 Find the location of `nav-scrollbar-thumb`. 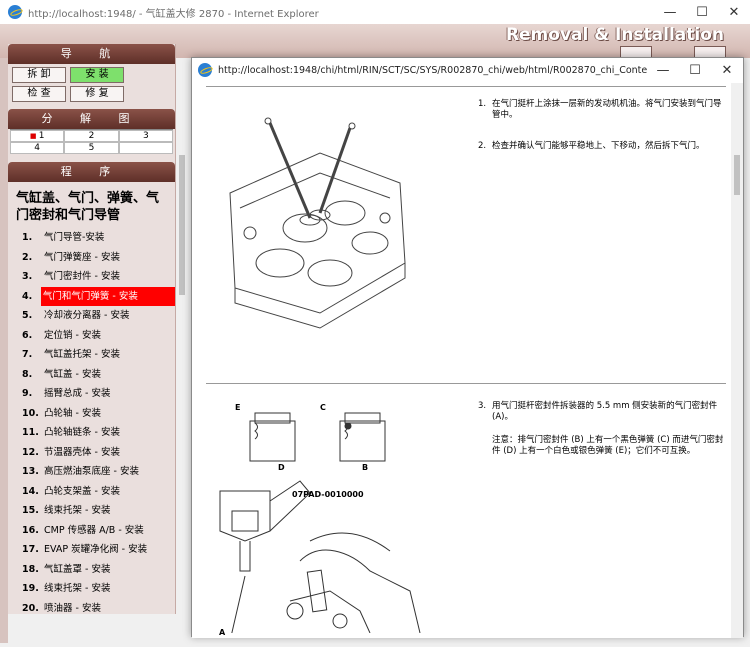

nav-scrollbar-thumb is located at coordinates (182, 225).